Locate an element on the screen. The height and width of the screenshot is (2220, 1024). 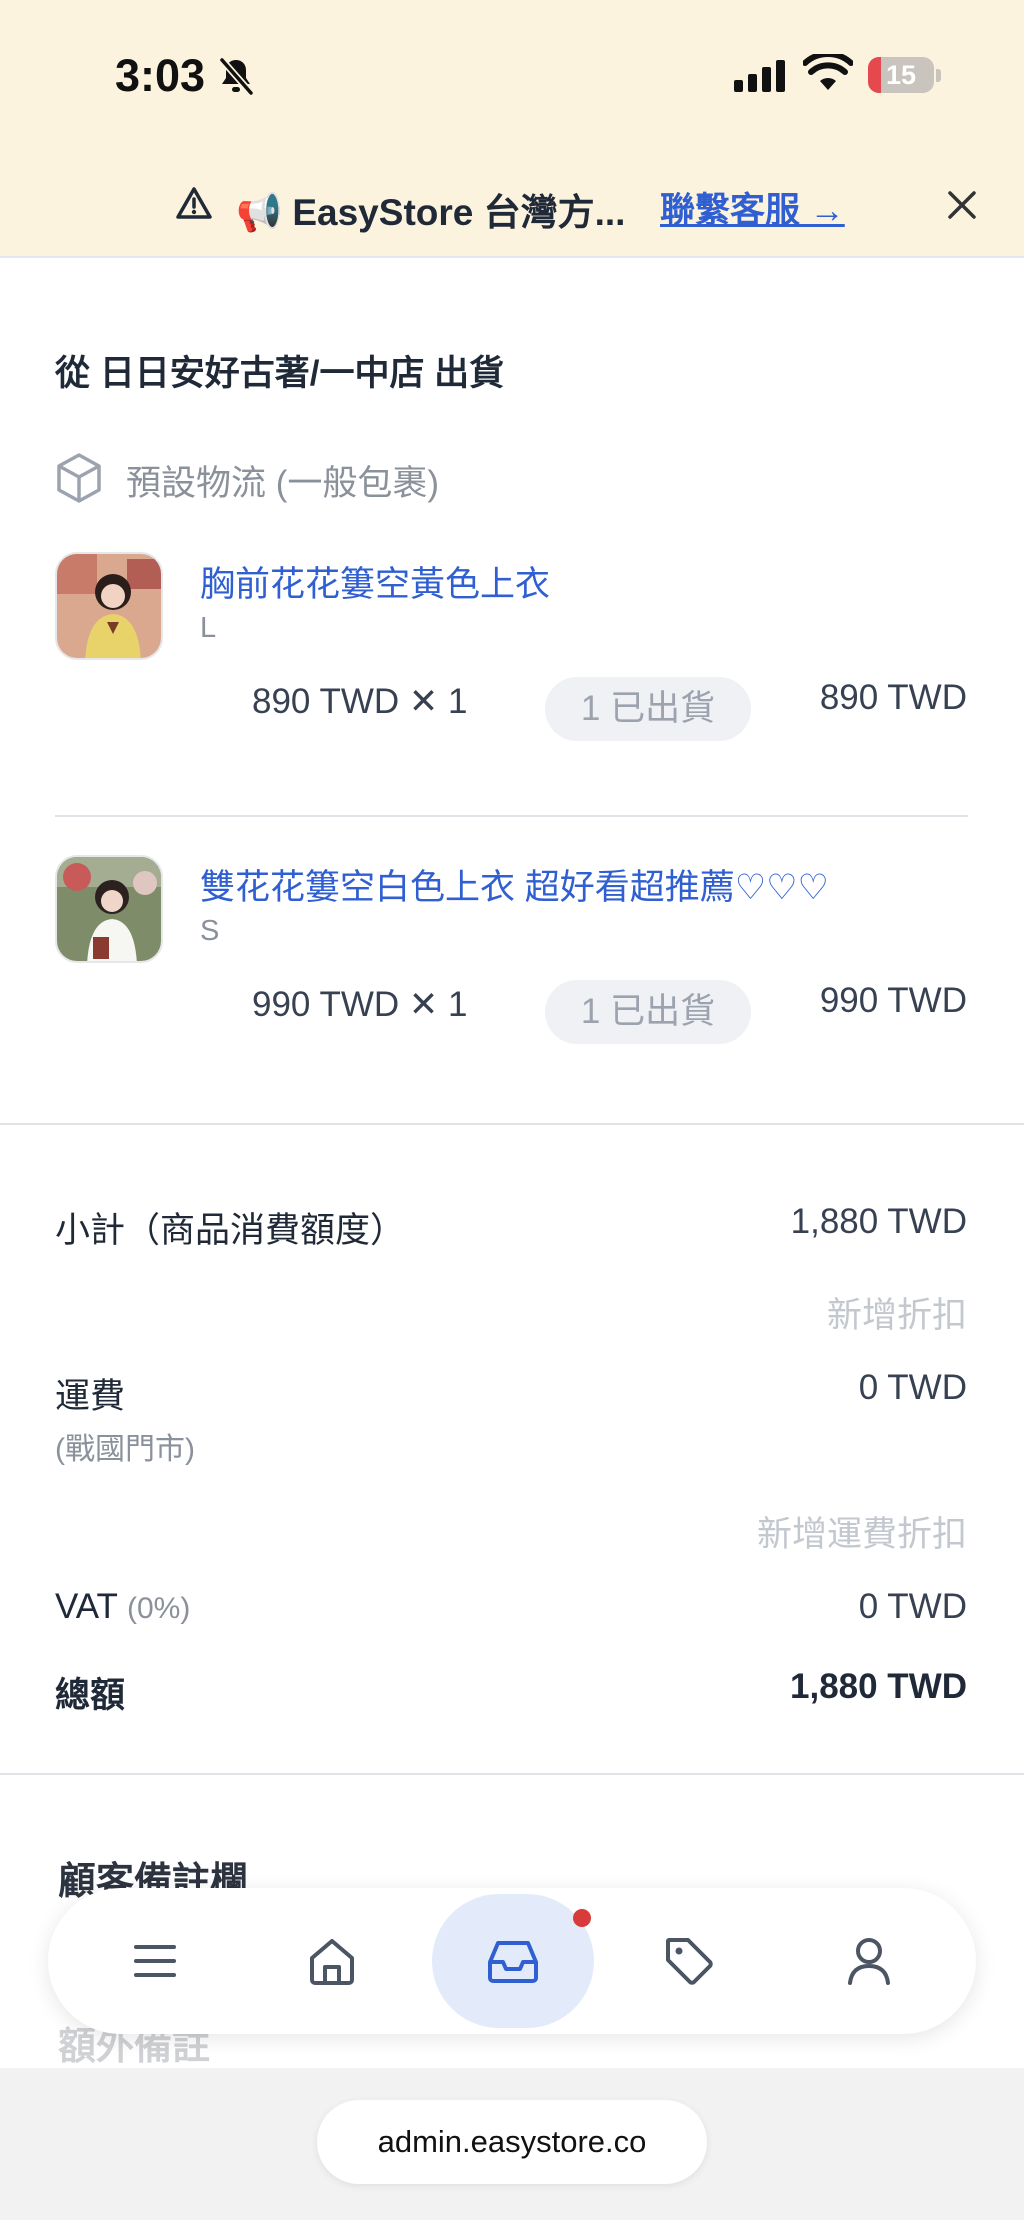
bell-muted-icon is located at coordinates (236, 76).